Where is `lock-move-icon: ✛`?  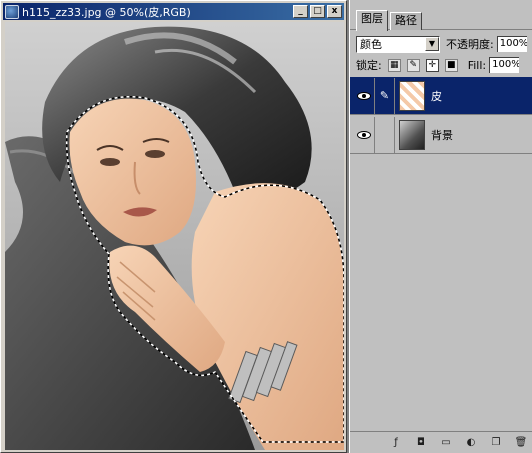
lock-move-icon: ✛ is located at coordinates (432, 65).